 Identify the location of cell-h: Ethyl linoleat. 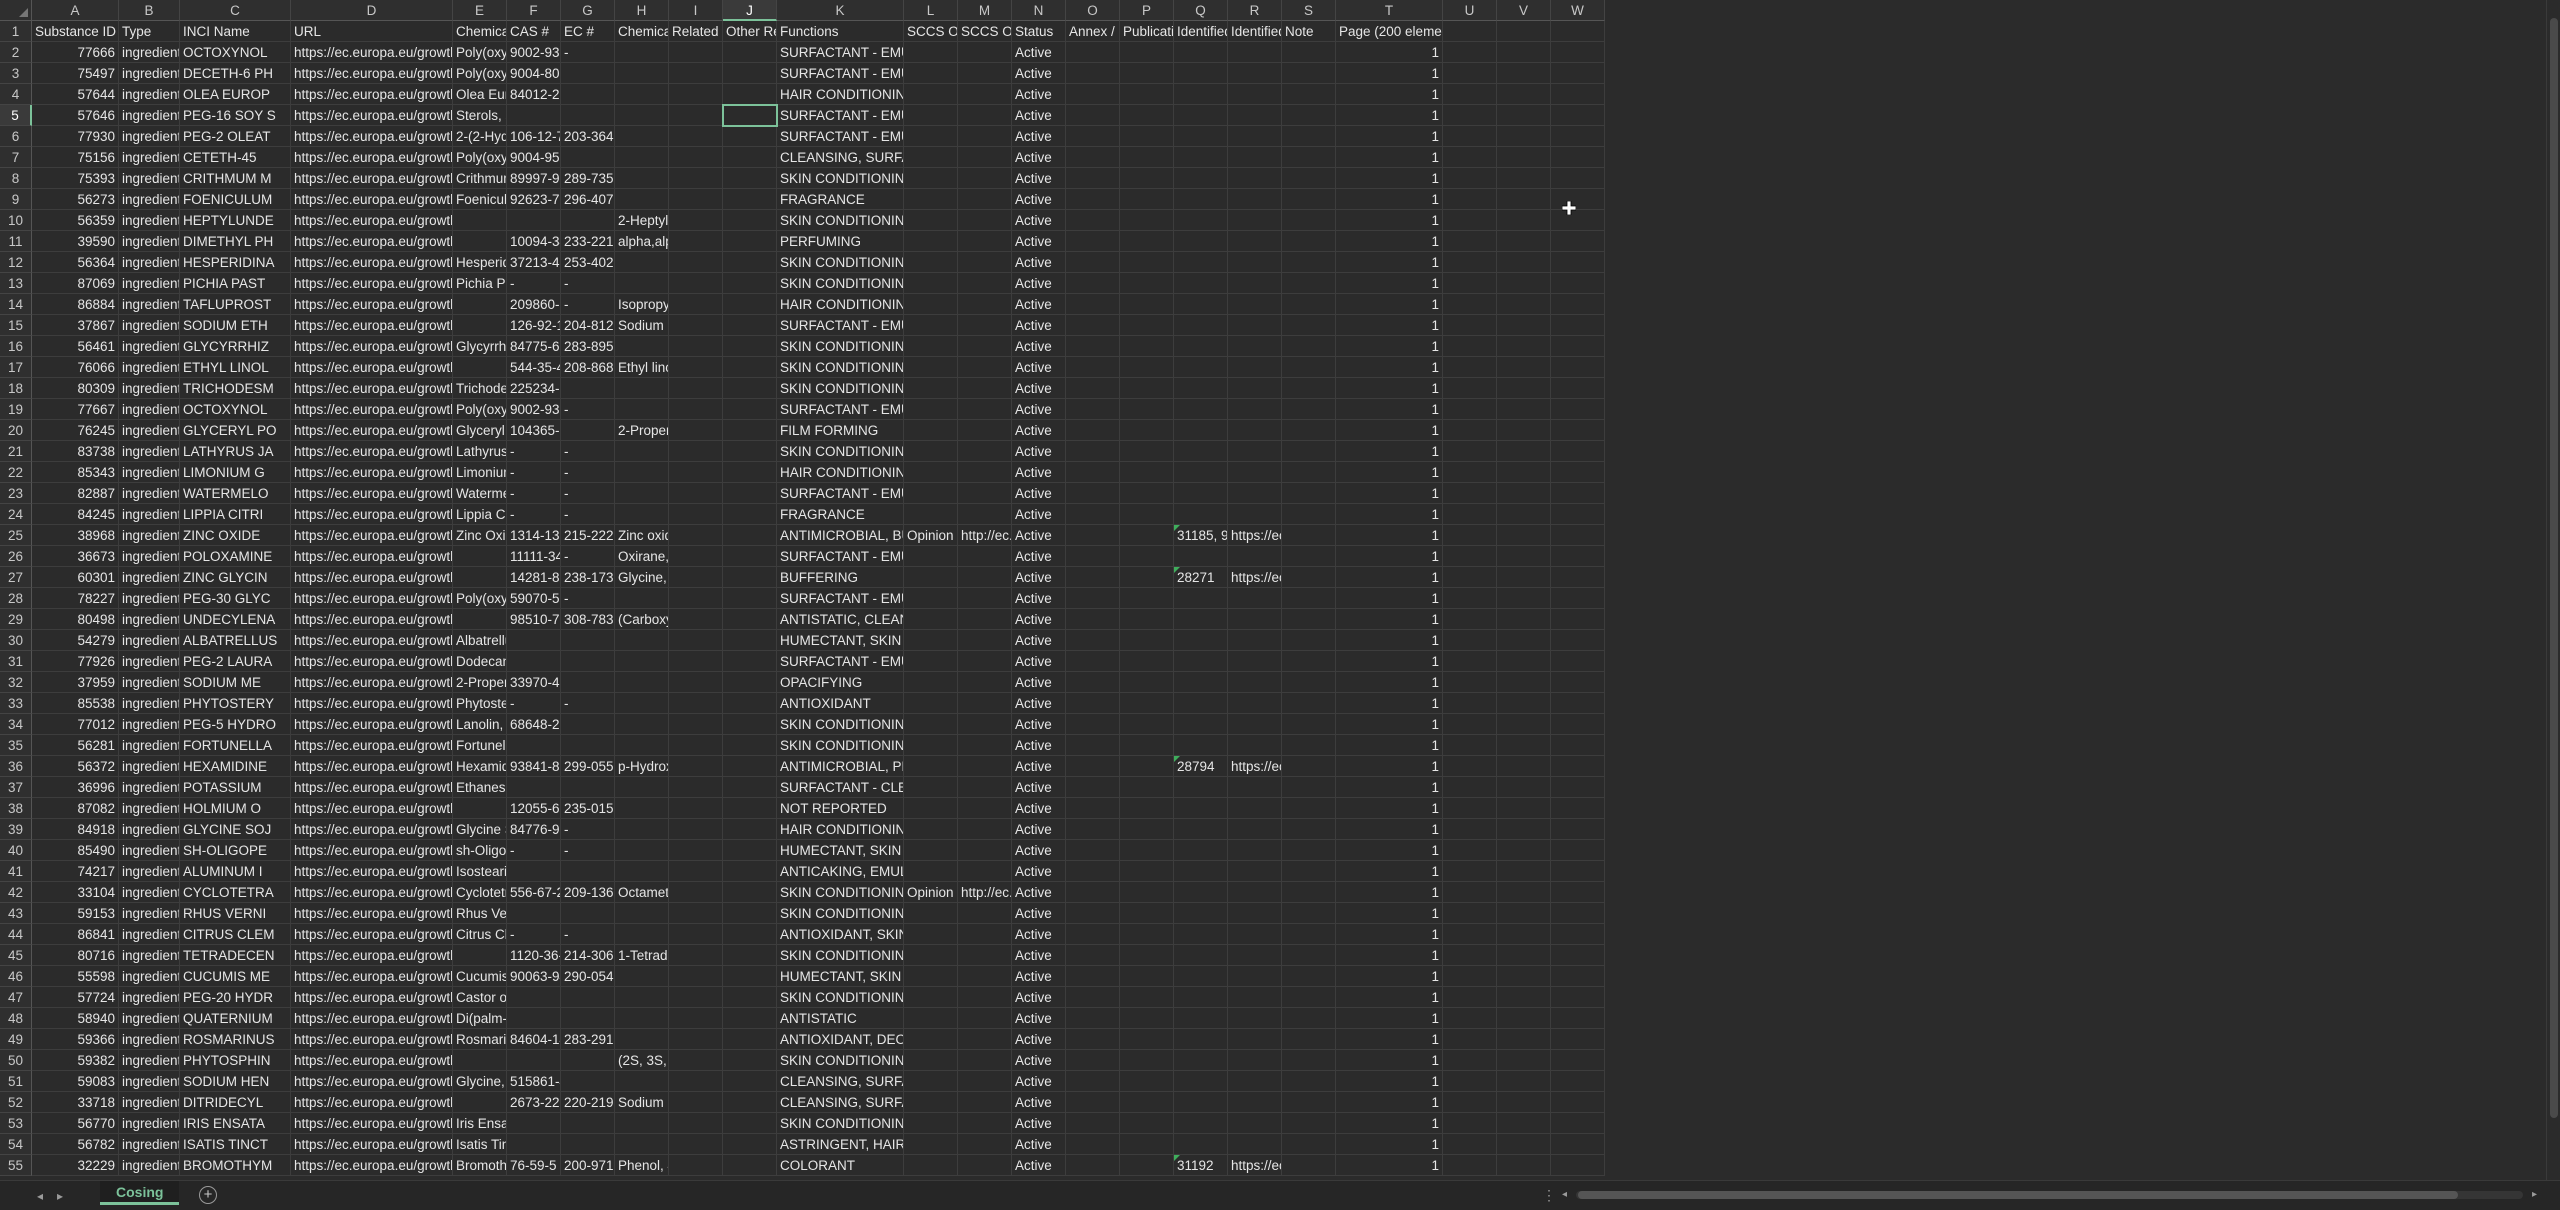
(642, 367).